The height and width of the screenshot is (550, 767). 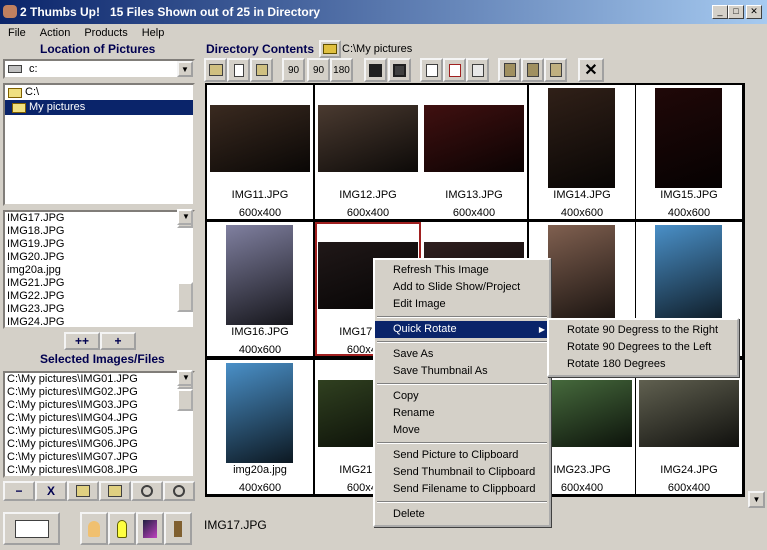 What do you see at coordinates (643, 330) in the screenshot?
I see `menu-item-rotate-right: Rotate 90 Degress to the Right` at bounding box center [643, 330].